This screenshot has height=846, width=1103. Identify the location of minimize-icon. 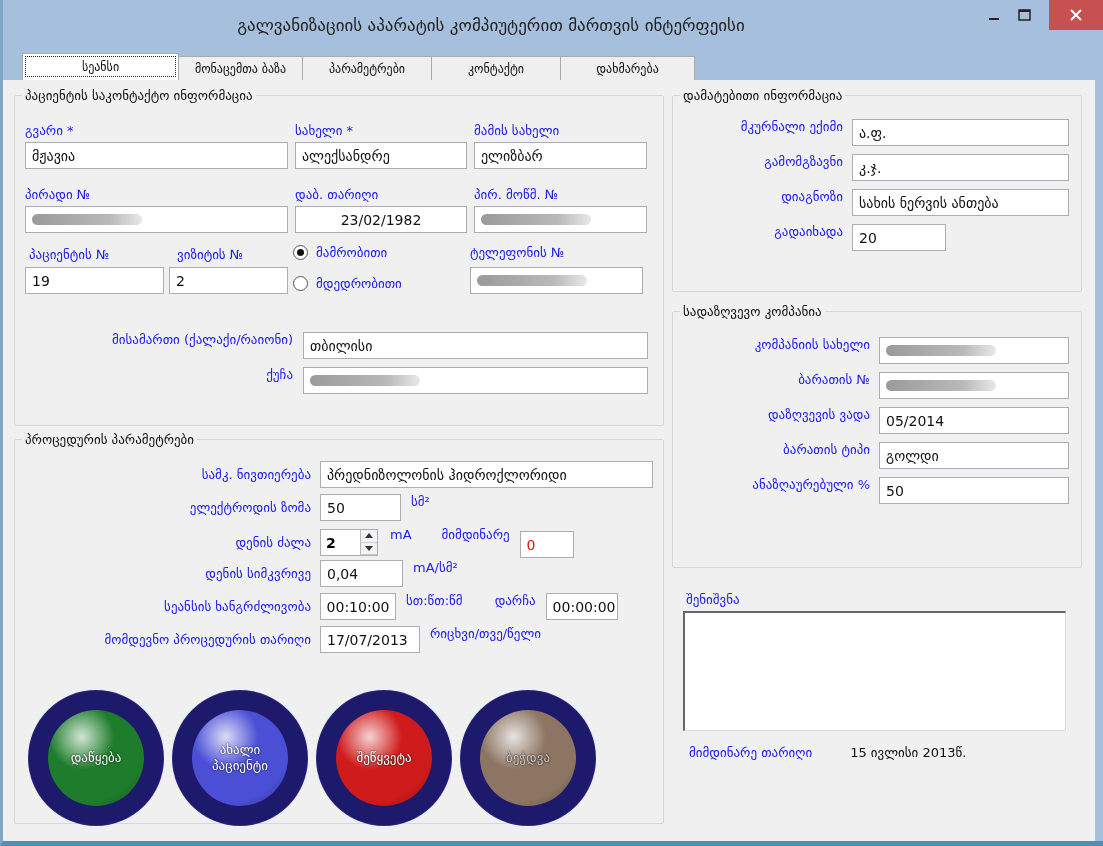
(994, 19).